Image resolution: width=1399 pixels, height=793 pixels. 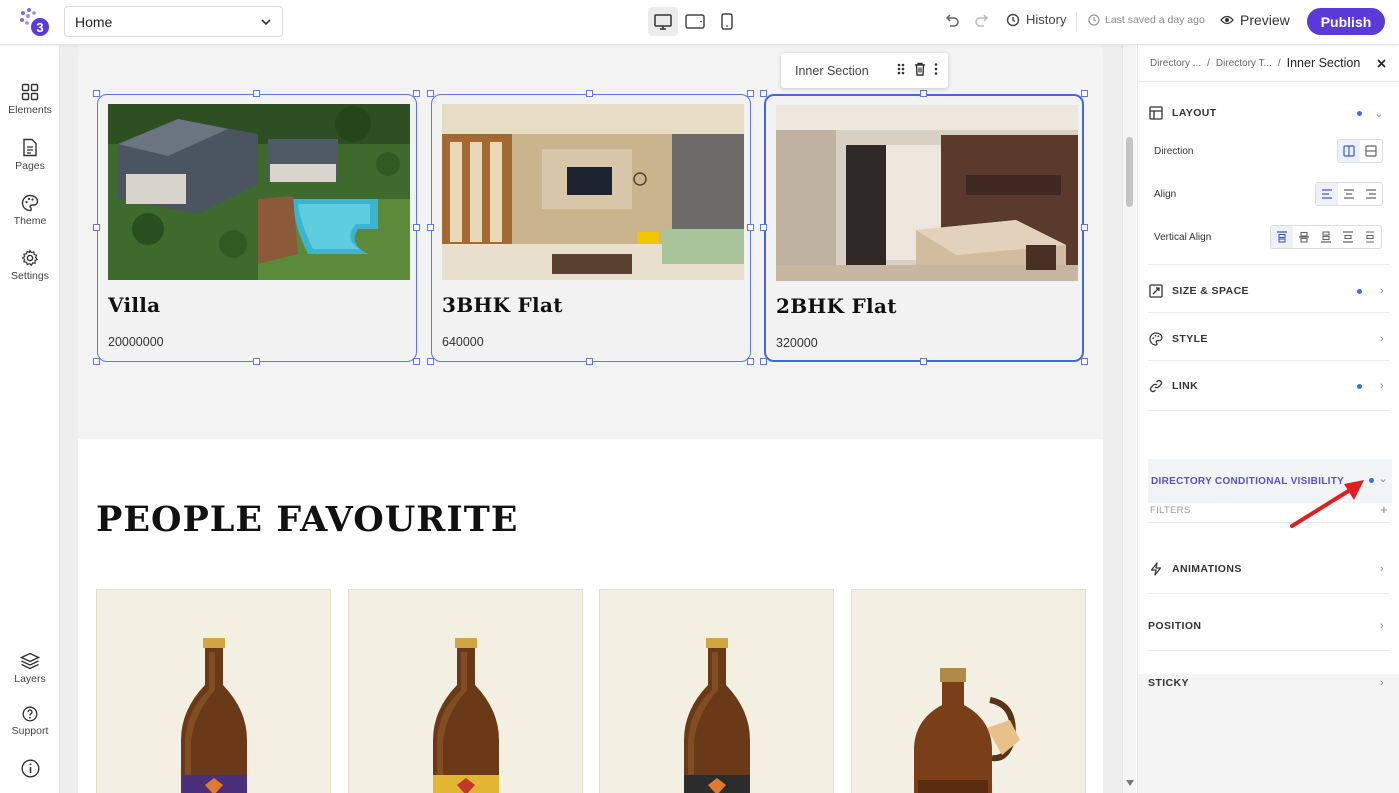 I want to click on valign-top-button, so click(x=1282, y=237).